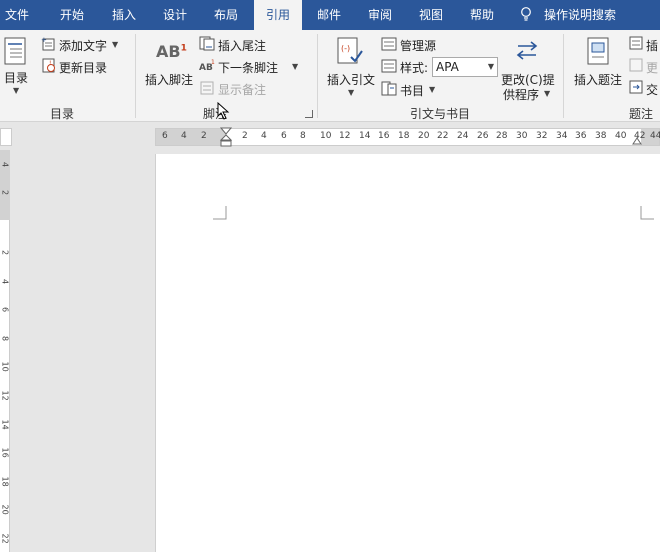 This screenshot has height=552, width=660. I want to click on cross-reference-label: 交, so click(652, 90).